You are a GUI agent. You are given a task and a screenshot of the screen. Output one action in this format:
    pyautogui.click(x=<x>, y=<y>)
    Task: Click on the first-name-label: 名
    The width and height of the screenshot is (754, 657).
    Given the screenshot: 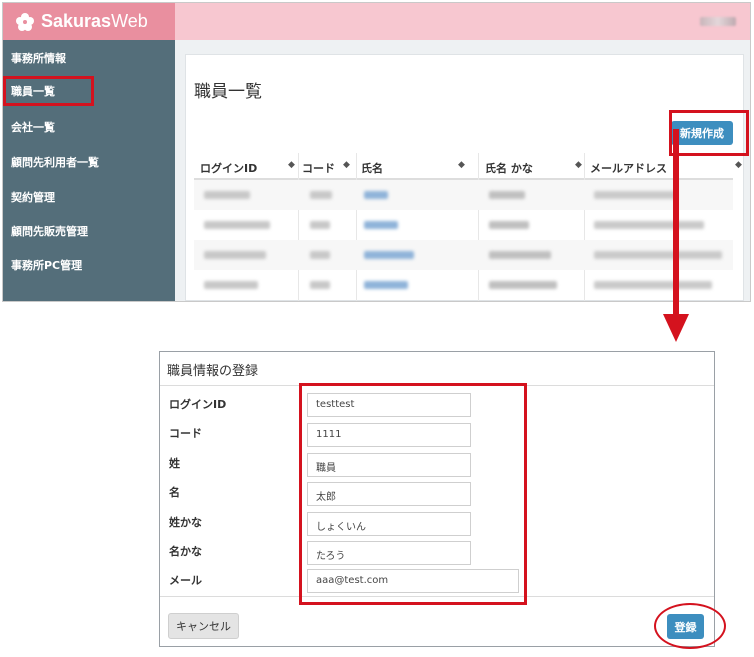 What is the action you would take?
    pyautogui.click(x=174, y=492)
    